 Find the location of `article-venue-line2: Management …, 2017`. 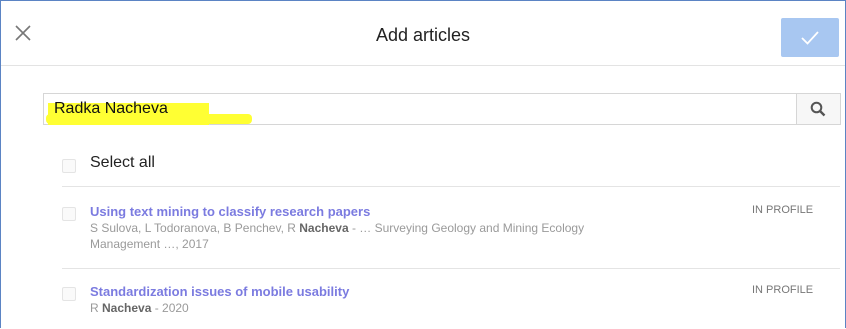

article-venue-line2: Management …, 2017 is located at coordinates (149, 244).